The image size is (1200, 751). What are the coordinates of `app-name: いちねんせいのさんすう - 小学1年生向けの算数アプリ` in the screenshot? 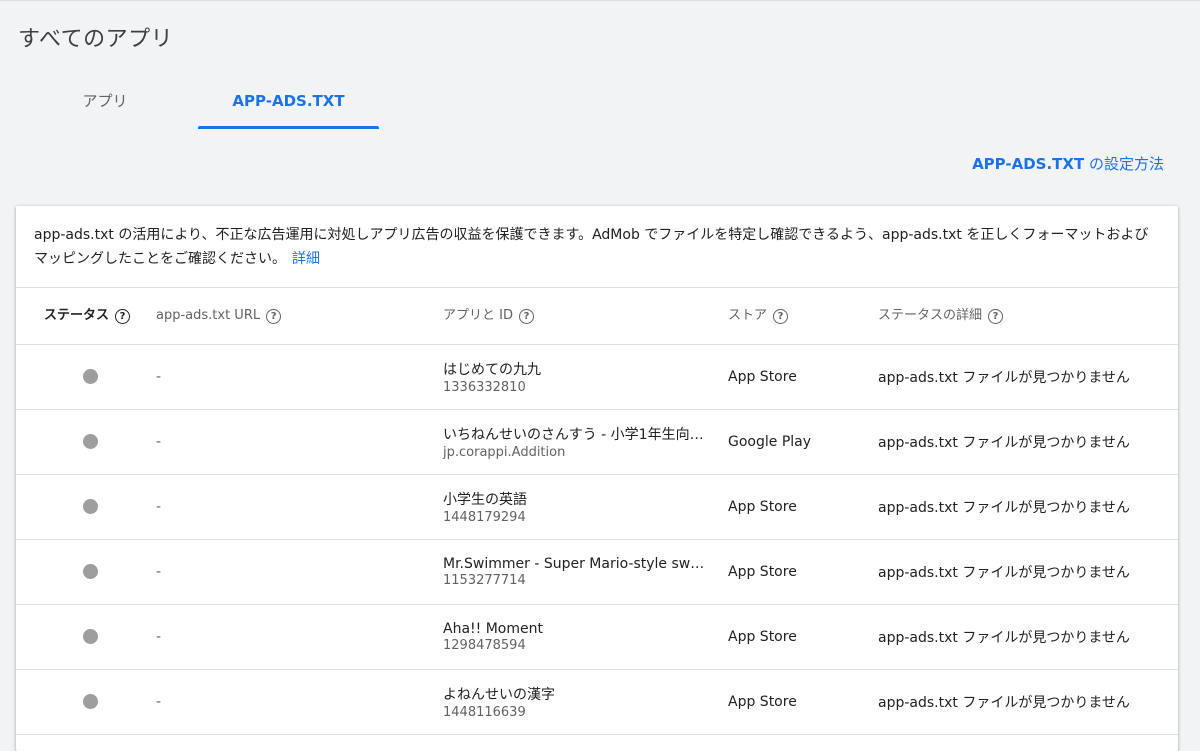 It's located at (574, 435).